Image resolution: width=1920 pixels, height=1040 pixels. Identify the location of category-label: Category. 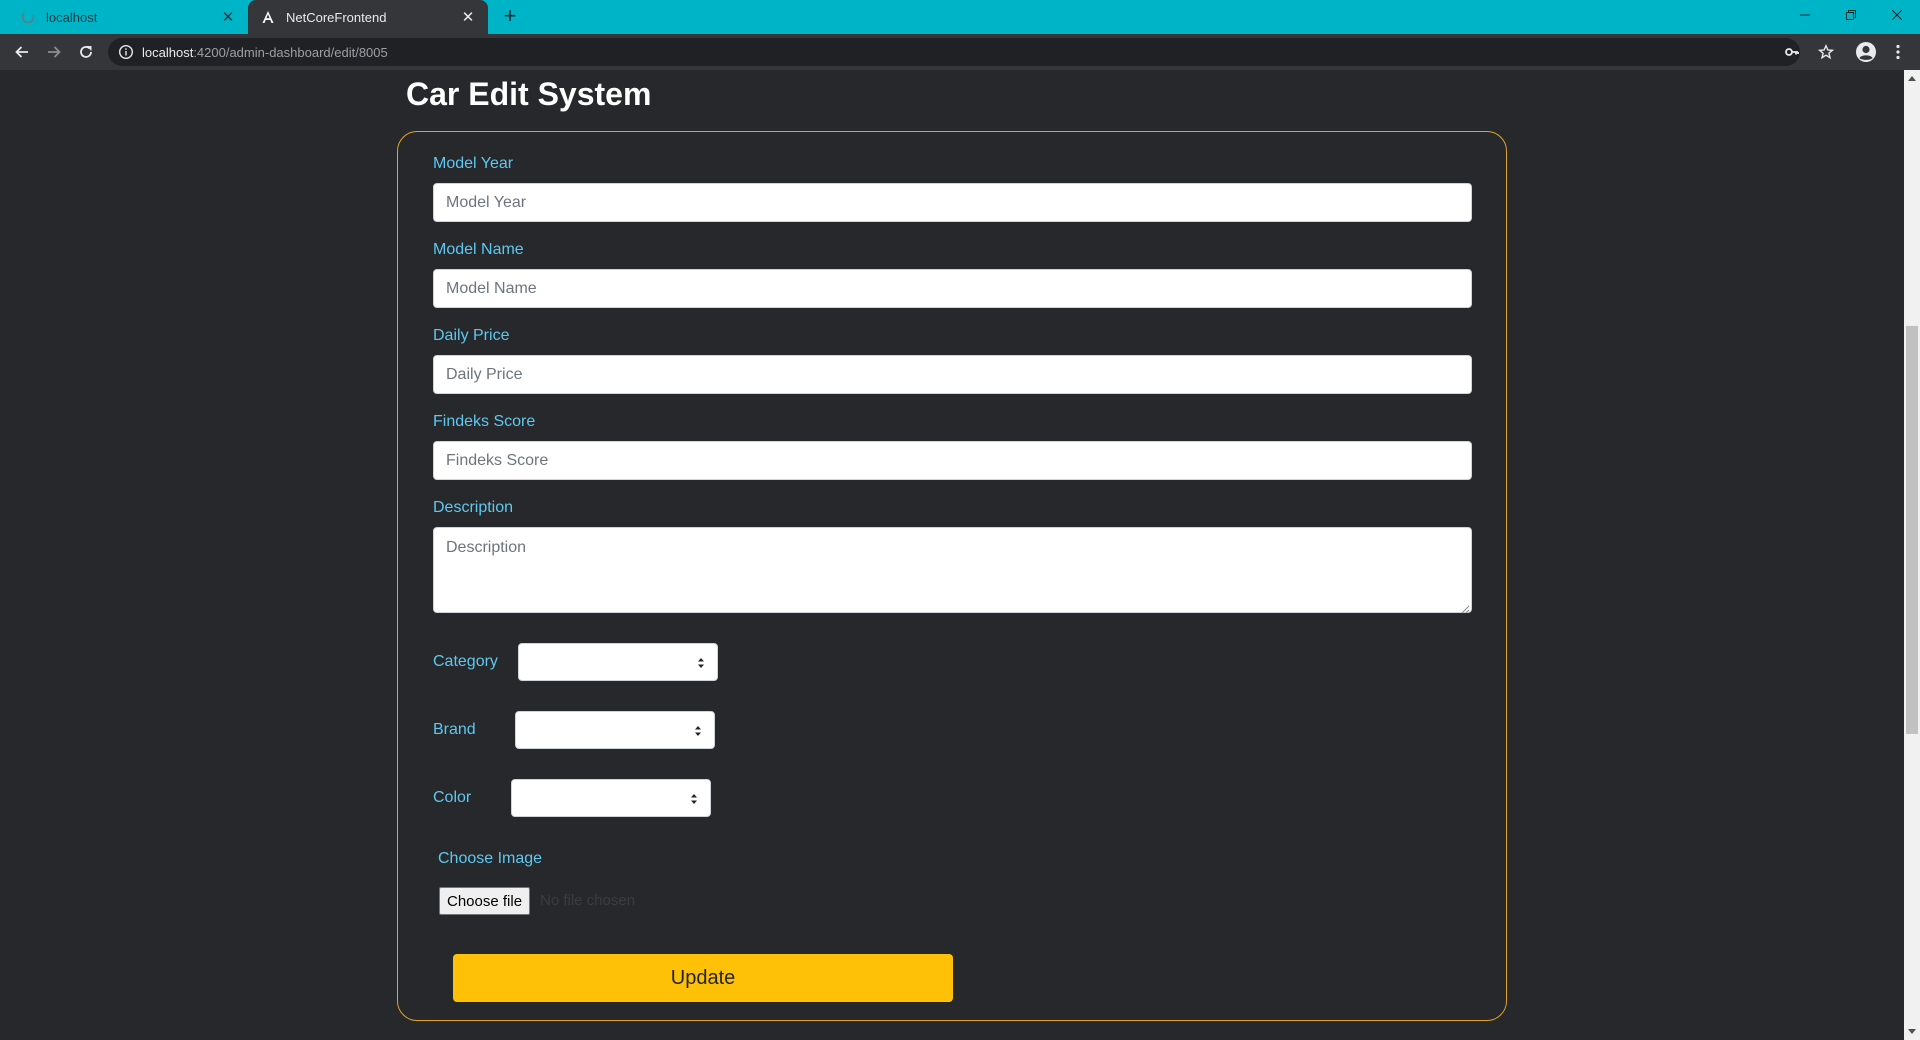
(465, 661).